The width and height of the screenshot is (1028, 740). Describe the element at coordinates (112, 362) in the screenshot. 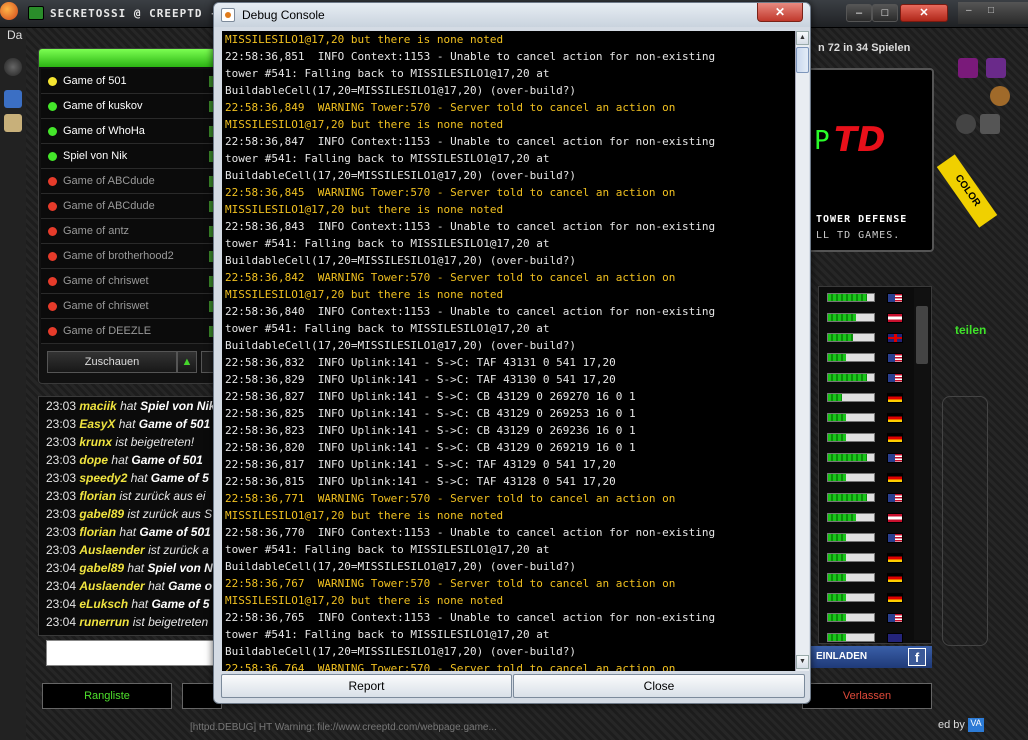

I see `watch-button: Zuschauen` at that location.